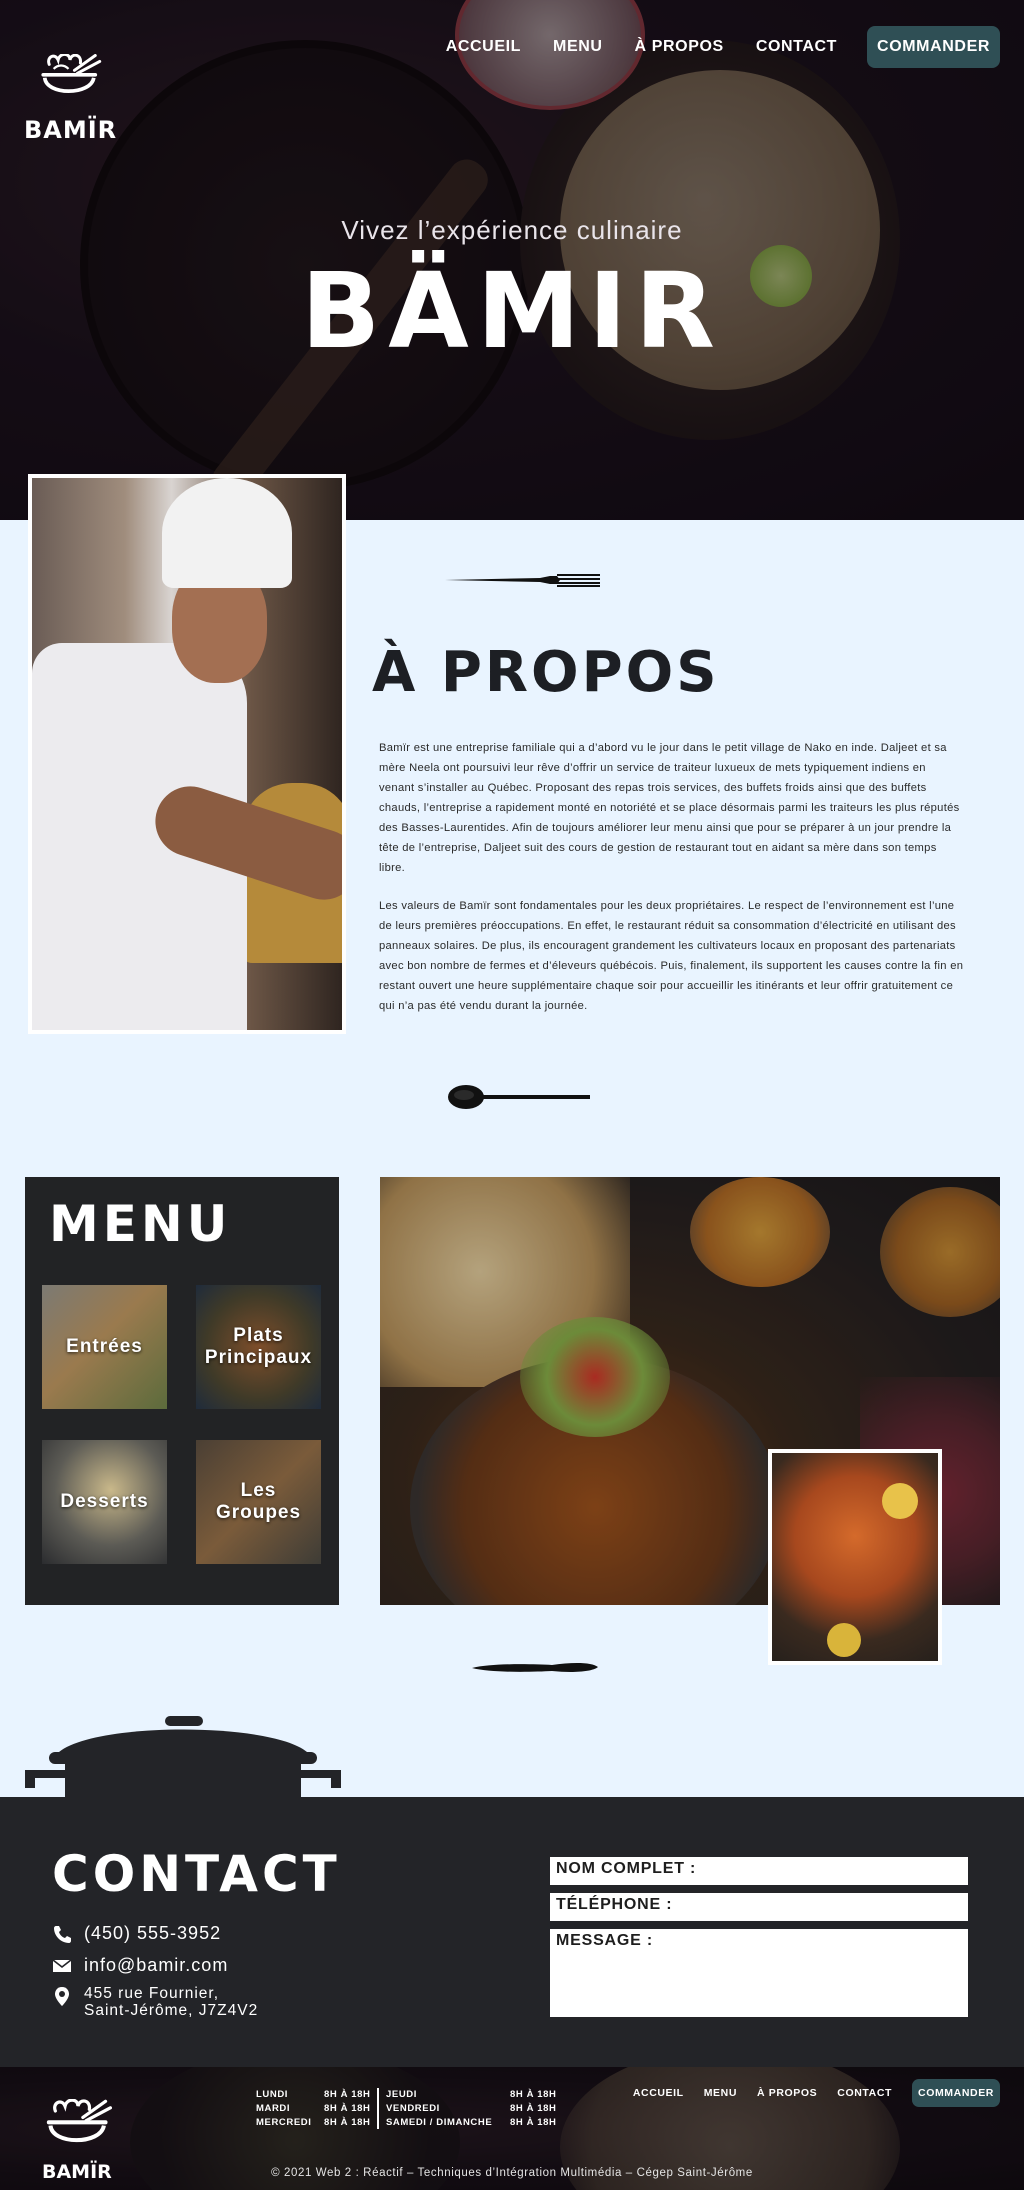  What do you see at coordinates (535, 1667) in the screenshot?
I see `knife-divider-icon` at bounding box center [535, 1667].